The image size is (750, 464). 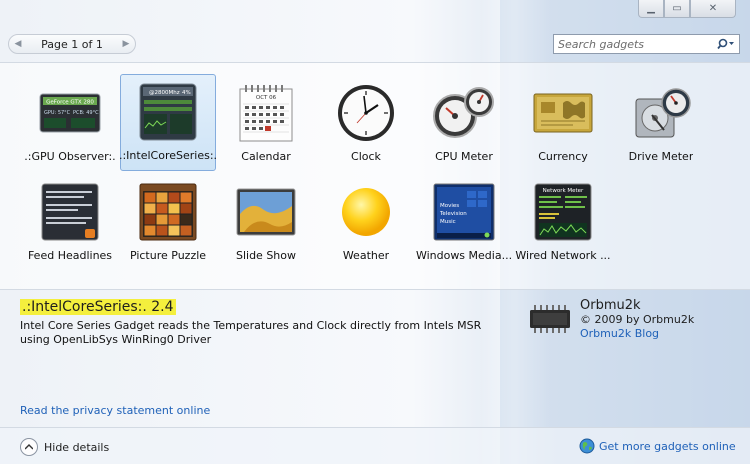 I want to click on gadget-label: Clock, so click(x=366, y=156).